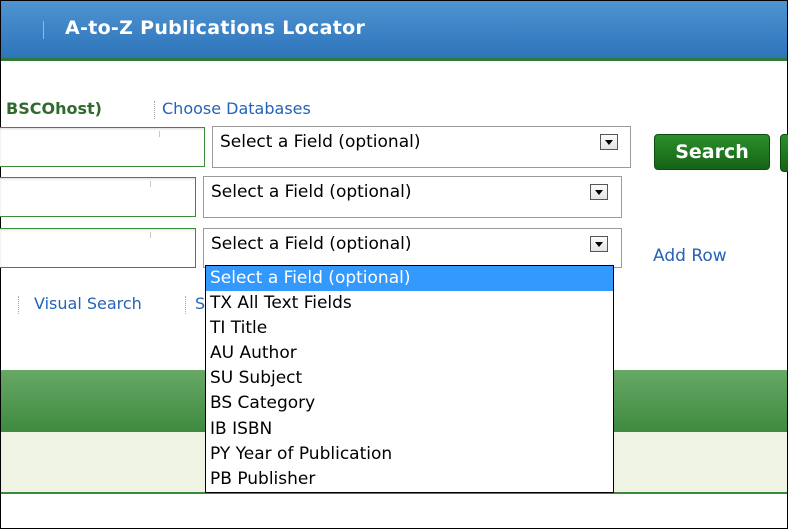 The height and width of the screenshot is (529, 788). What do you see at coordinates (409, 303) in the screenshot?
I see `dropdown-option: TX All Text Fields` at bounding box center [409, 303].